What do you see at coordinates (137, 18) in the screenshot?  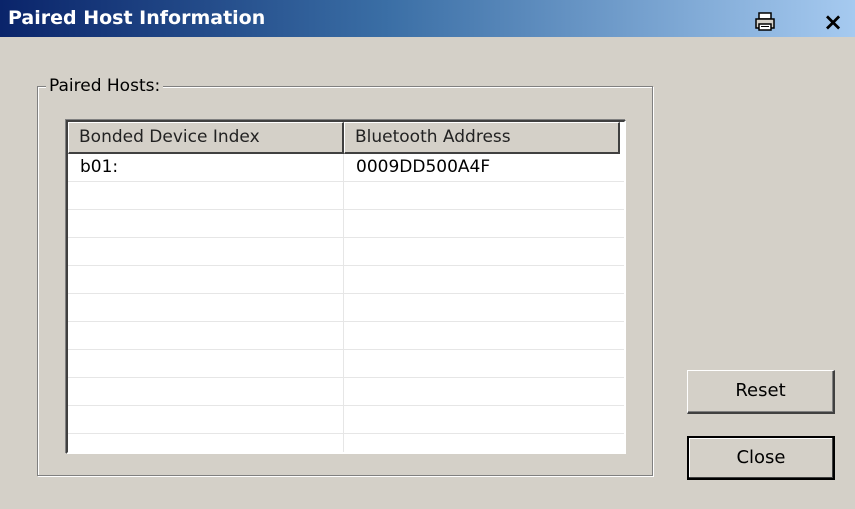 I see `window-title: Paired Host Information` at bounding box center [137, 18].